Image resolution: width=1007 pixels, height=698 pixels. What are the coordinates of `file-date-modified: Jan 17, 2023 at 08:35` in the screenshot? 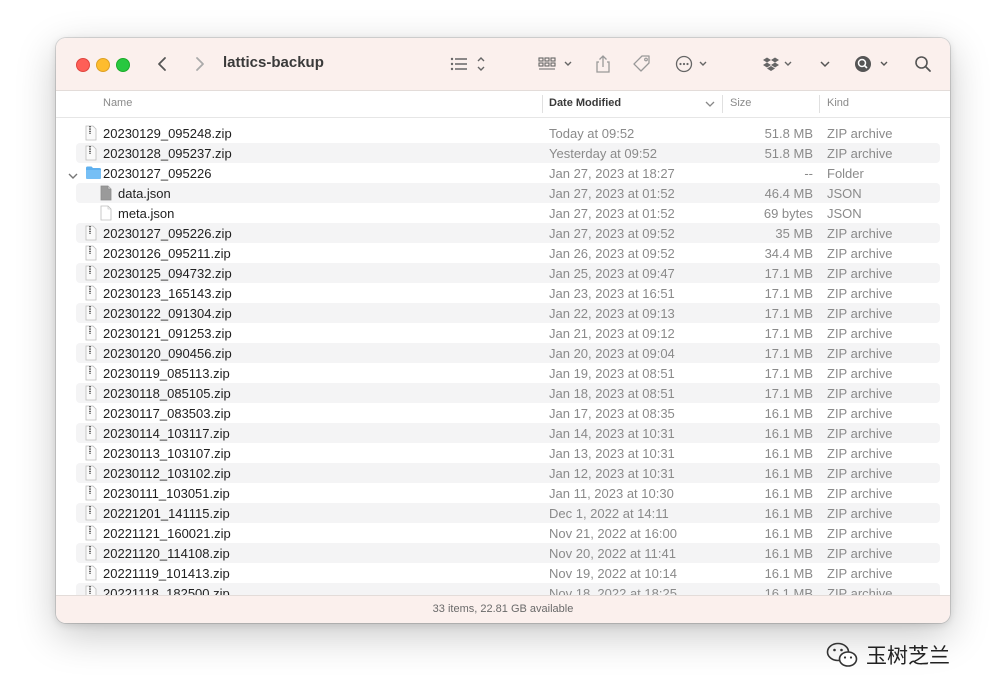 It's located at (612, 413).